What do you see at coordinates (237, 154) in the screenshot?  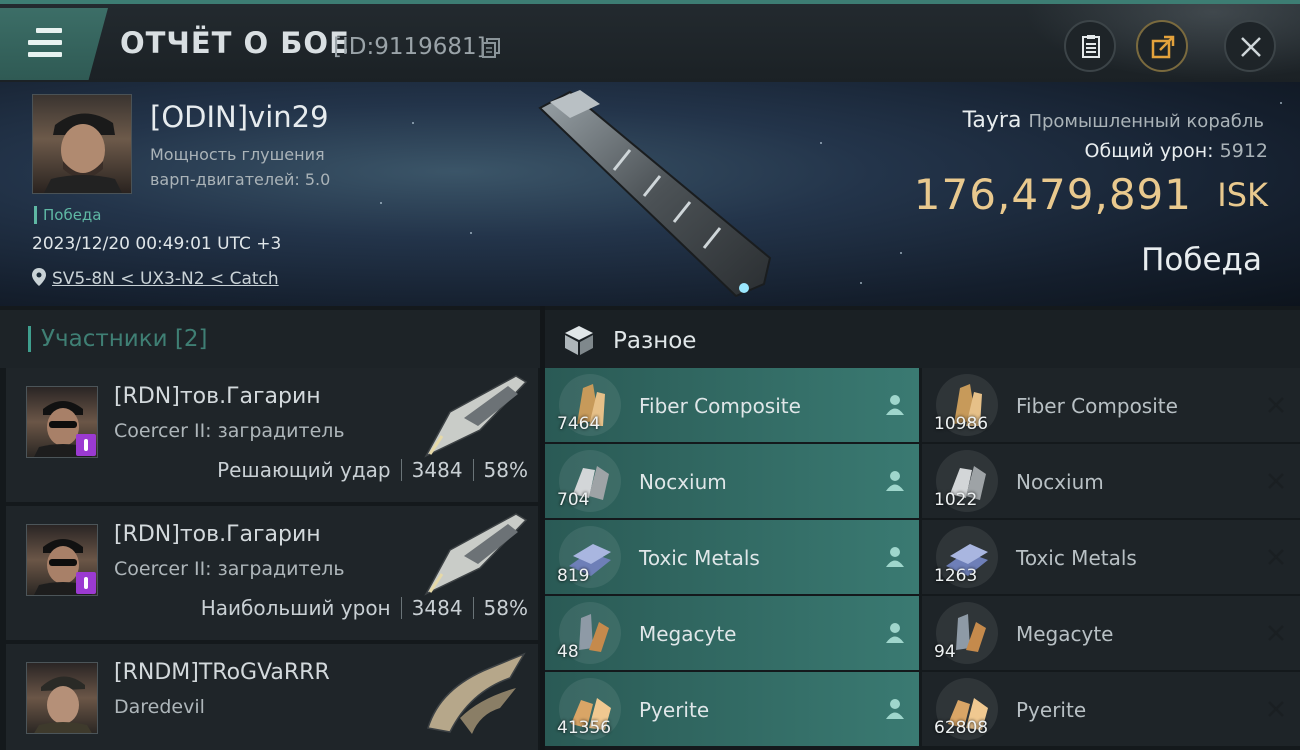 I see `attribute-line-1: Мощность глушения` at bounding box center [237, 154].